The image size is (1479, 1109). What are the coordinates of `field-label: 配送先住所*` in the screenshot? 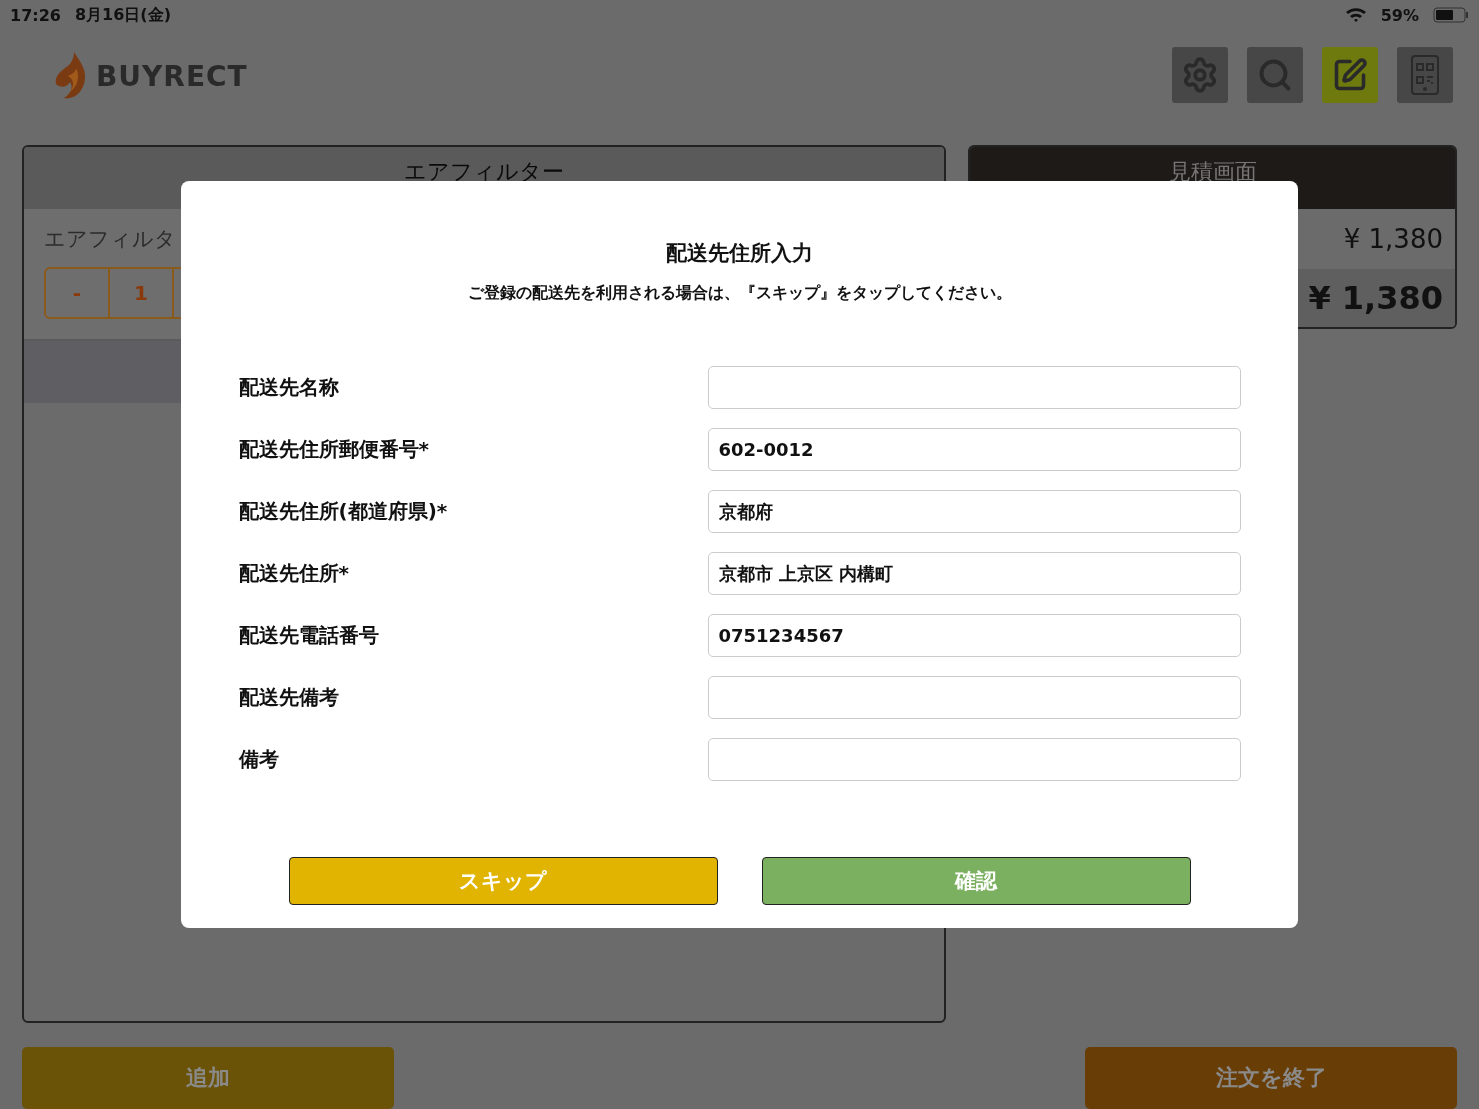 It's located at (293, 573).